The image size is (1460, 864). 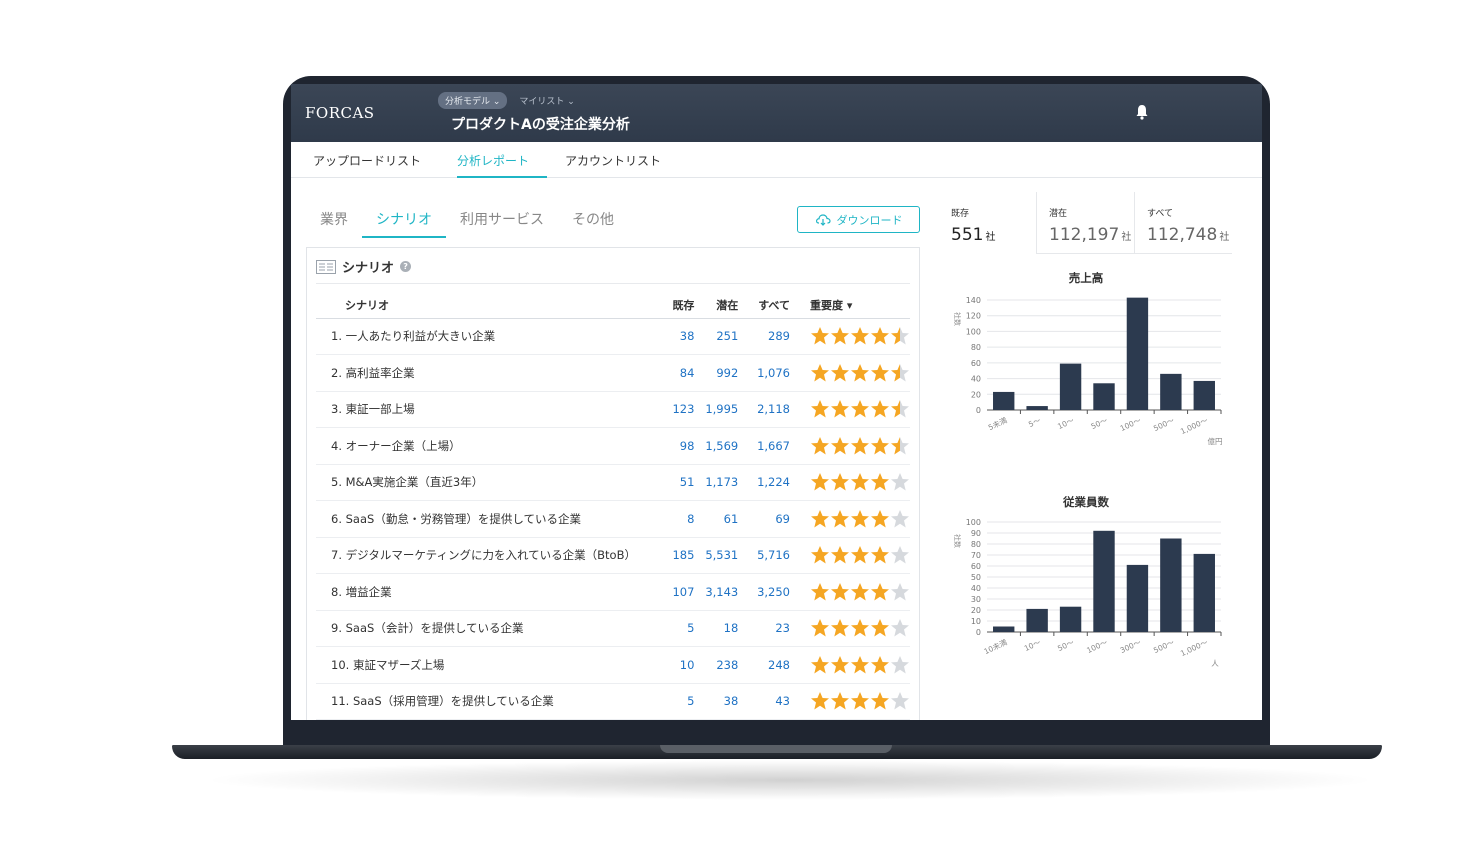 I want to click on existing-count: 107, so click(x=672, y=592).